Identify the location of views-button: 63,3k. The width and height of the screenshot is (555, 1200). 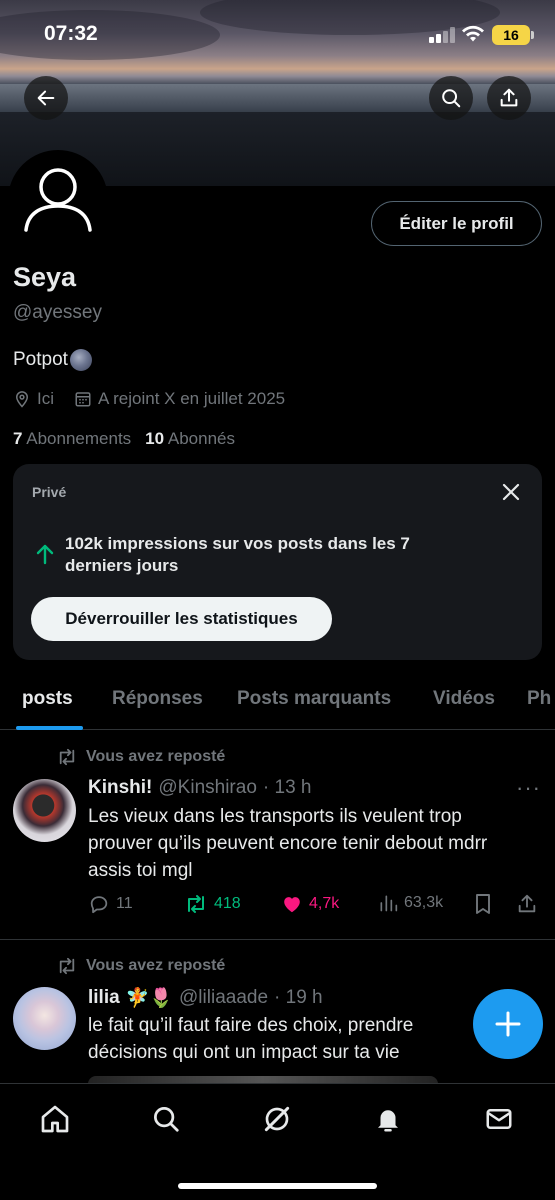
(410, 903).